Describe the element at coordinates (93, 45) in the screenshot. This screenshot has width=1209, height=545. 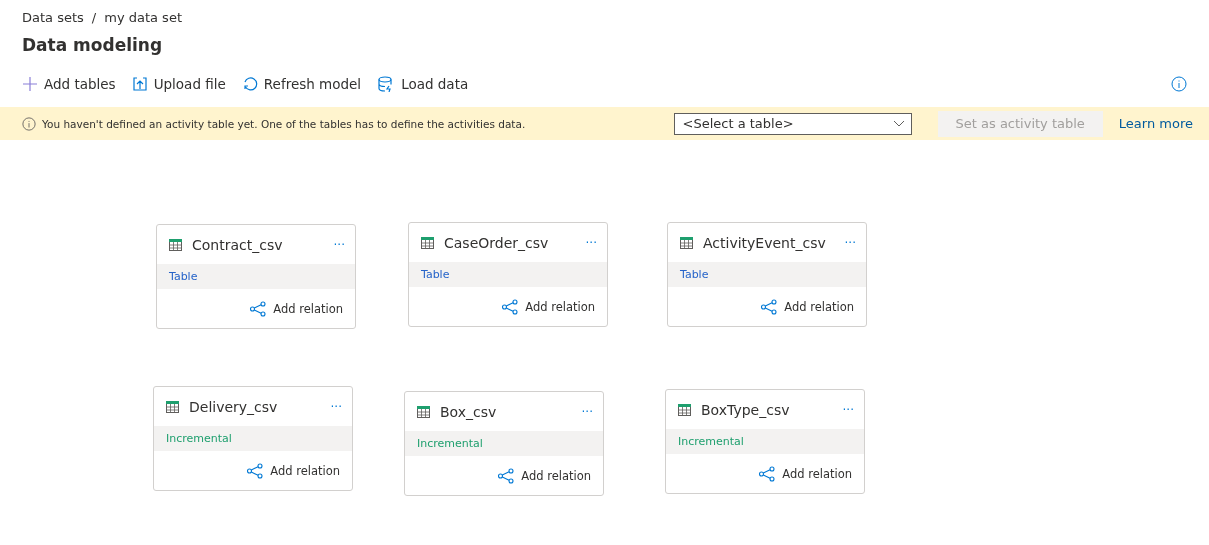
I see `page-title: Data modeling` at that location.